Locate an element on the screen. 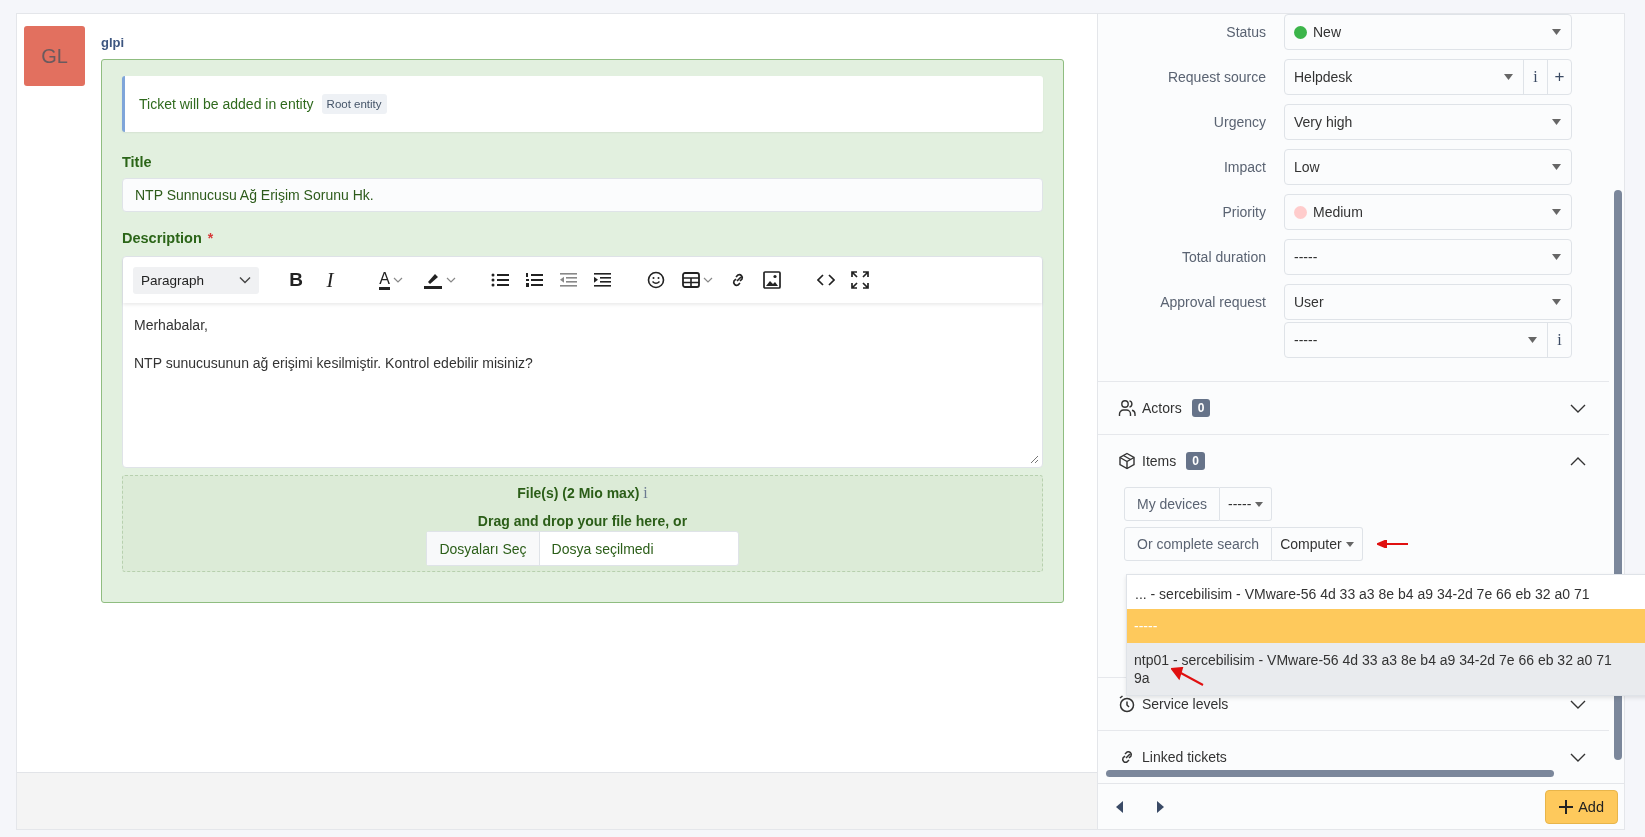 This screenshot has height=837, width=1645. field-label: Title is located at coordinates (137, 162).